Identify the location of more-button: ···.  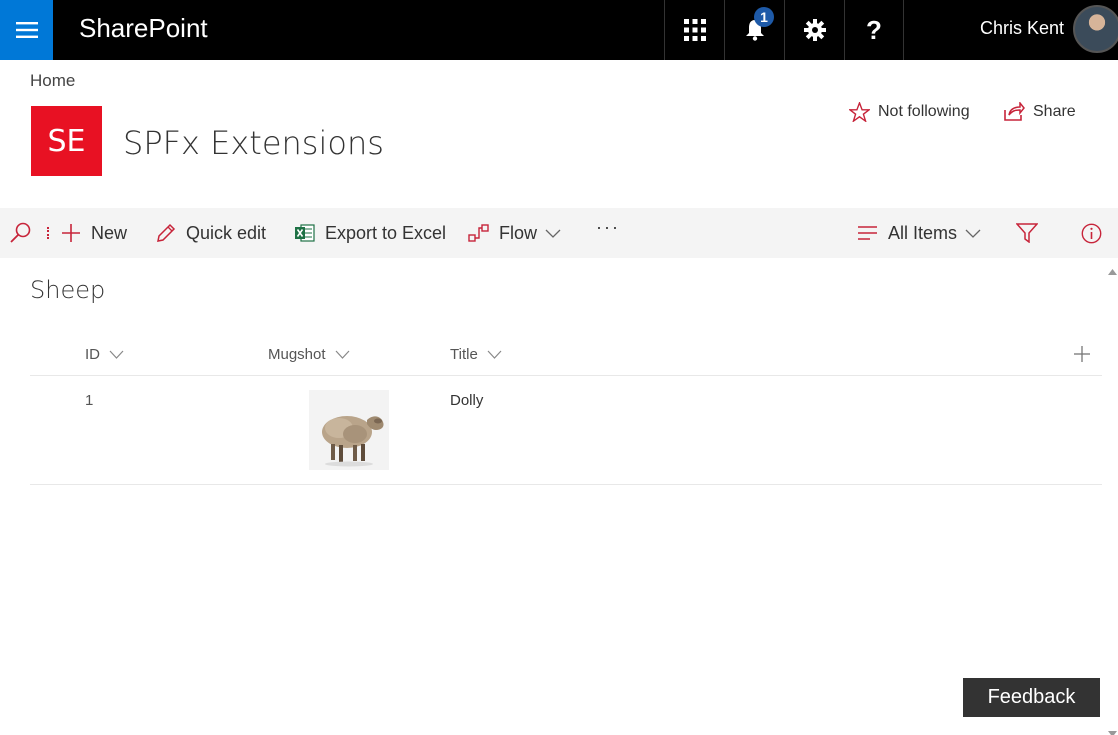
(608, 227).